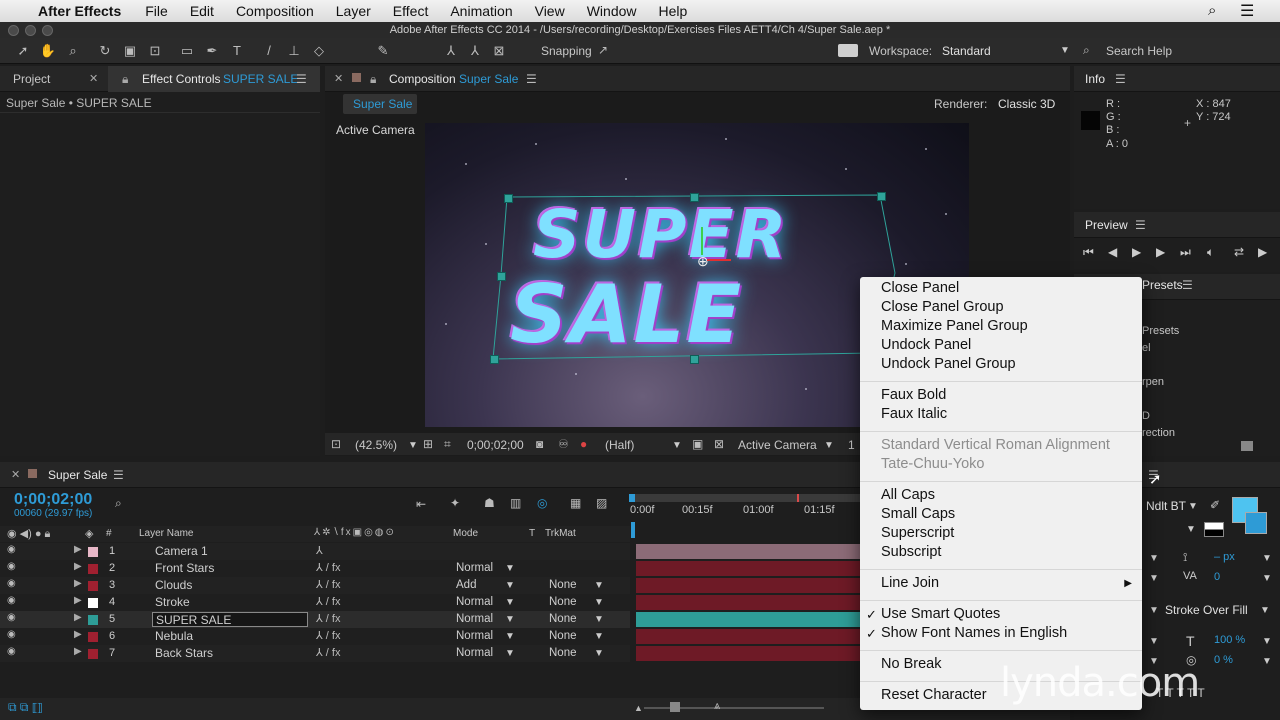  Describe the element at coordinates (599, 602) in the screenshot. I see `trkmat-dropdown-icon: ▼` at that location.